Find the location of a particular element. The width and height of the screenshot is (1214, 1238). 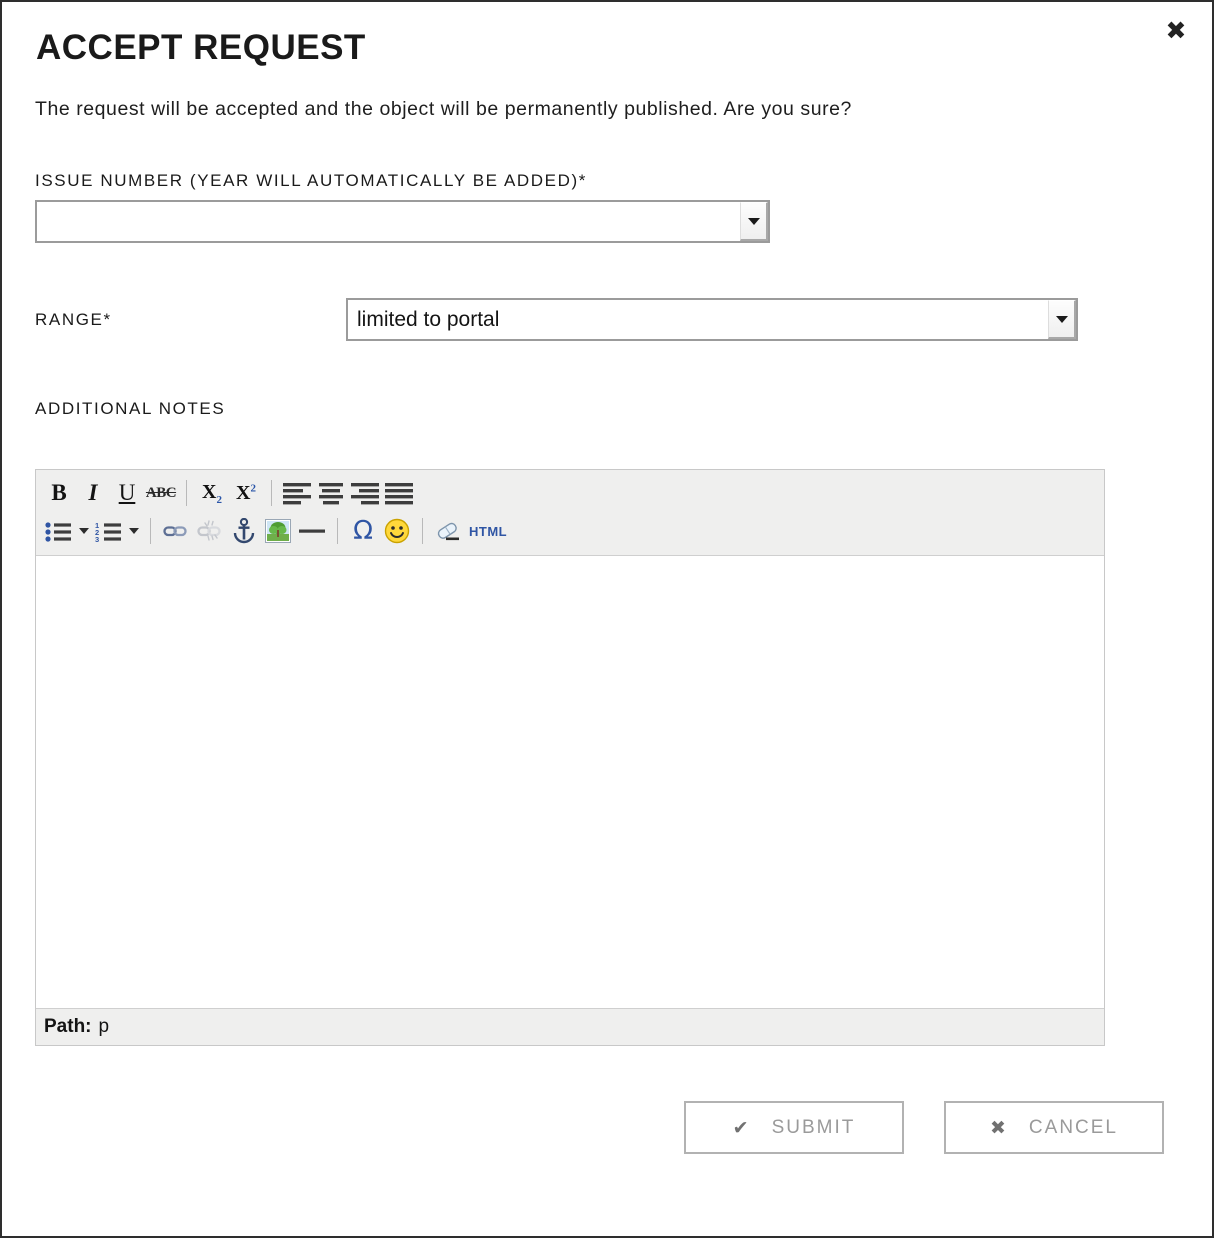

edit-html-icon: HTML is located at coordinates (488, 531).